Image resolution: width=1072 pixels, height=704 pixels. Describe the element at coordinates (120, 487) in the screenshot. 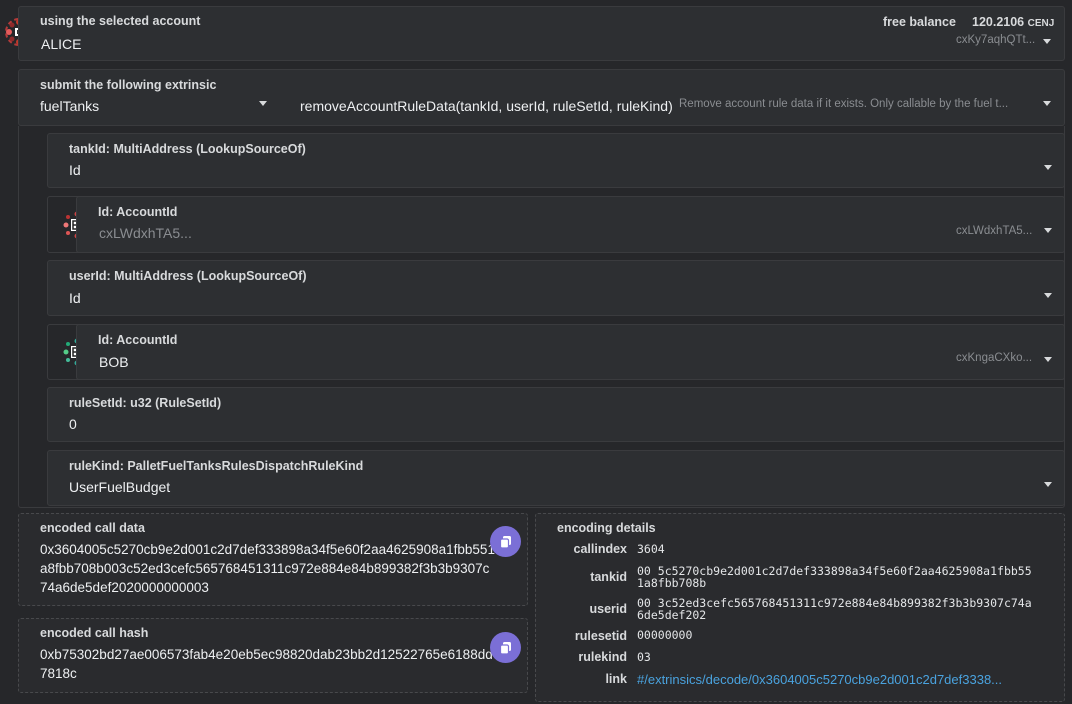

I see `rulekind-value: UserFuelBudget` at that location.